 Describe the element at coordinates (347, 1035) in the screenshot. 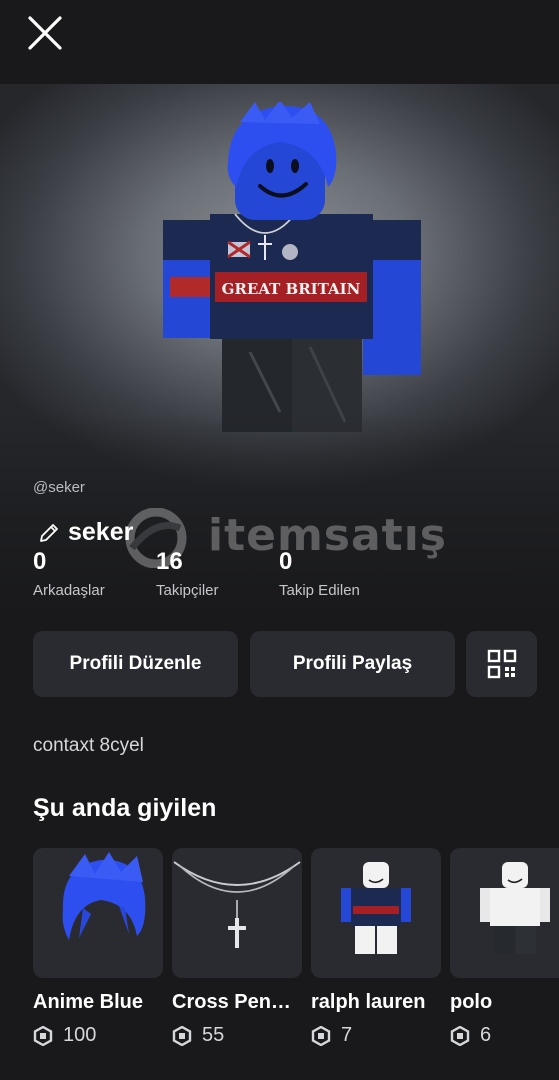

I see `item-price-value: 7` at that location.